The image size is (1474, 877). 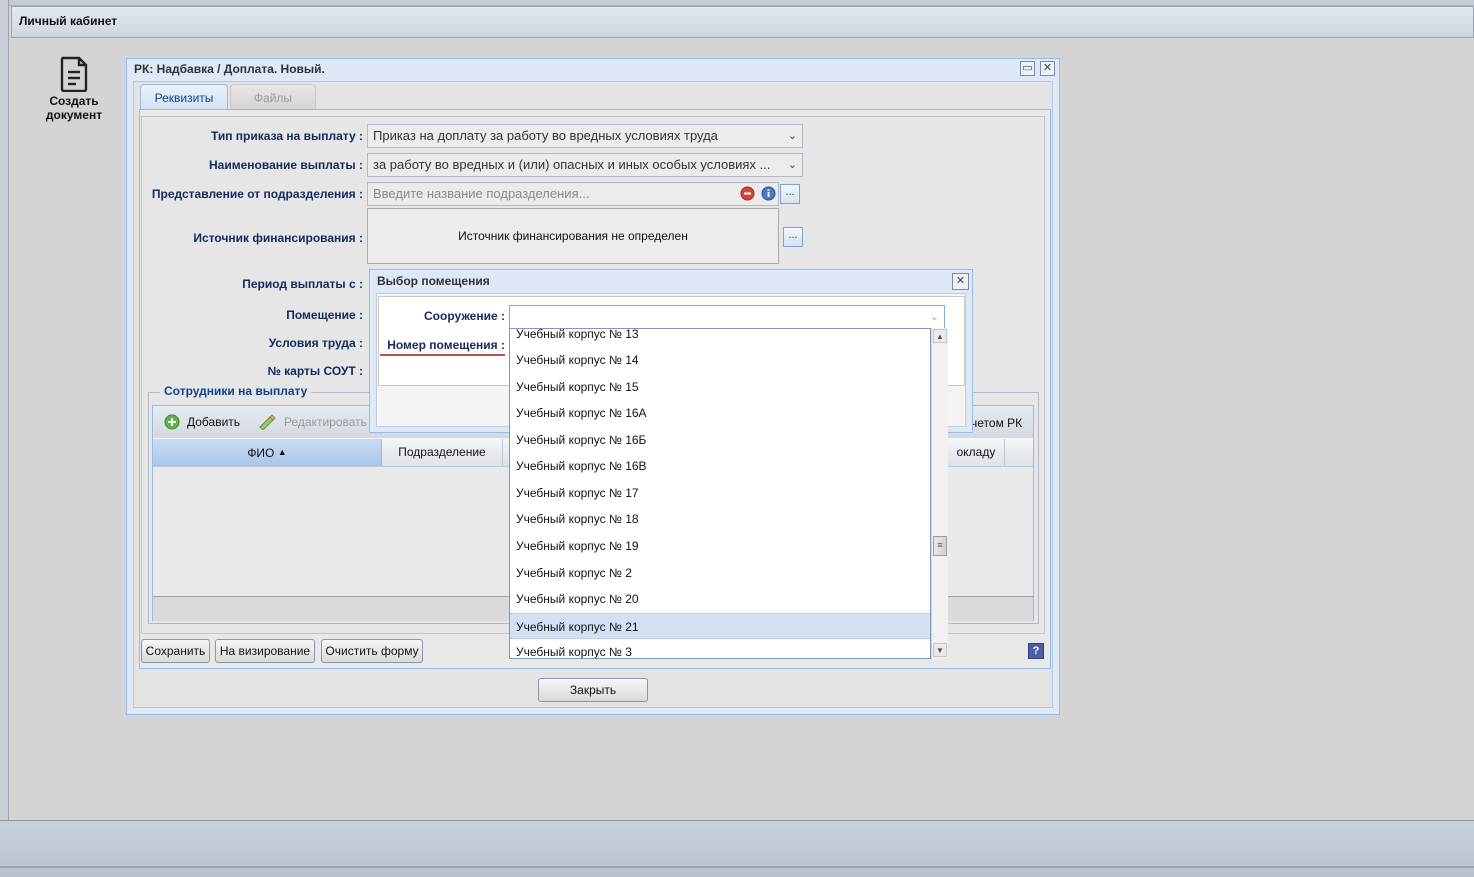 What do you see at coordinates (172, 422) in the screenshot?
I see `add-icon` at bounding box center [172, 422].